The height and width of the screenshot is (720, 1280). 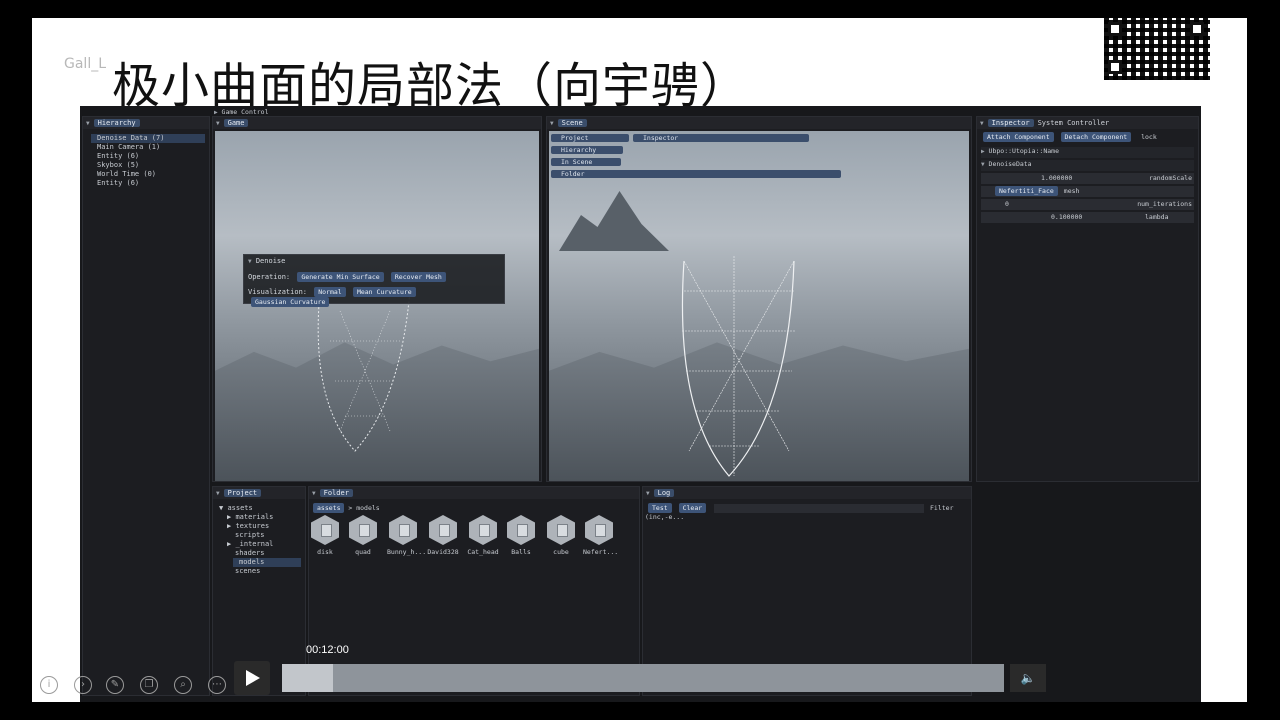 I want to click on filter-input, so click(x=819, y=508).